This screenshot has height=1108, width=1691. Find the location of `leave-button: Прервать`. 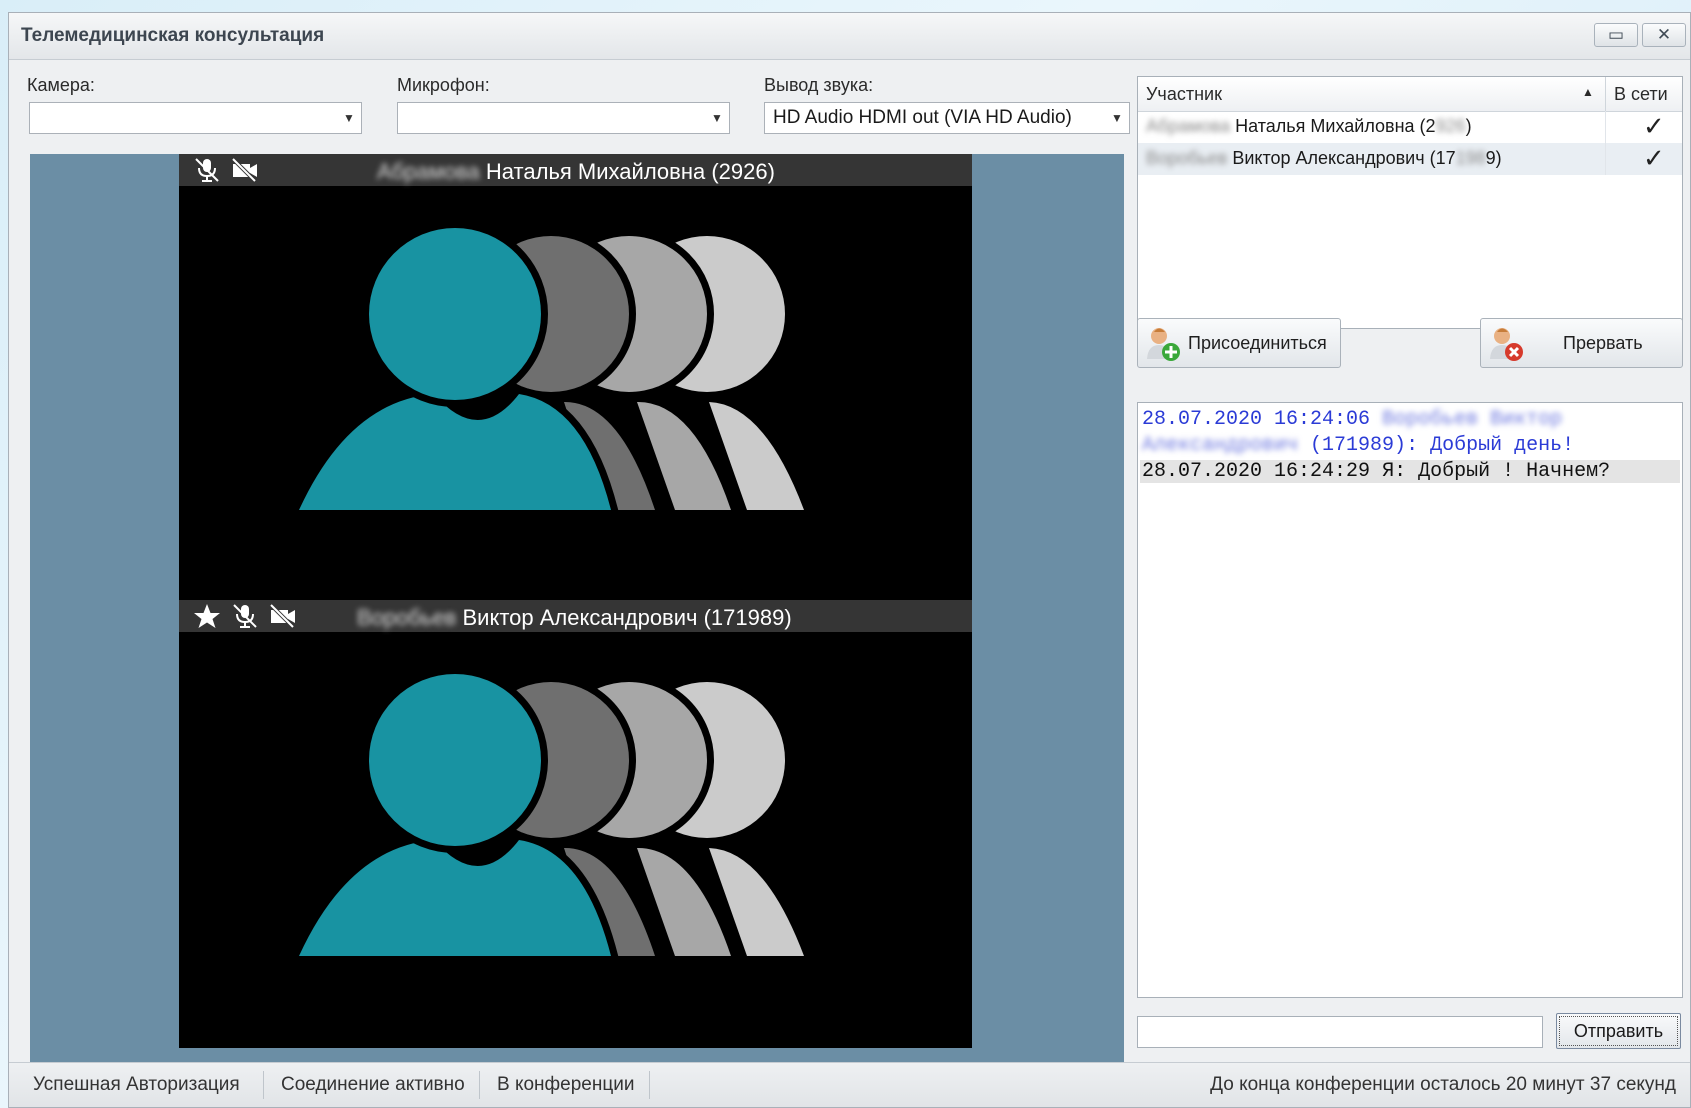

leave-button: Прервать is located at coordinates (1581, 343).